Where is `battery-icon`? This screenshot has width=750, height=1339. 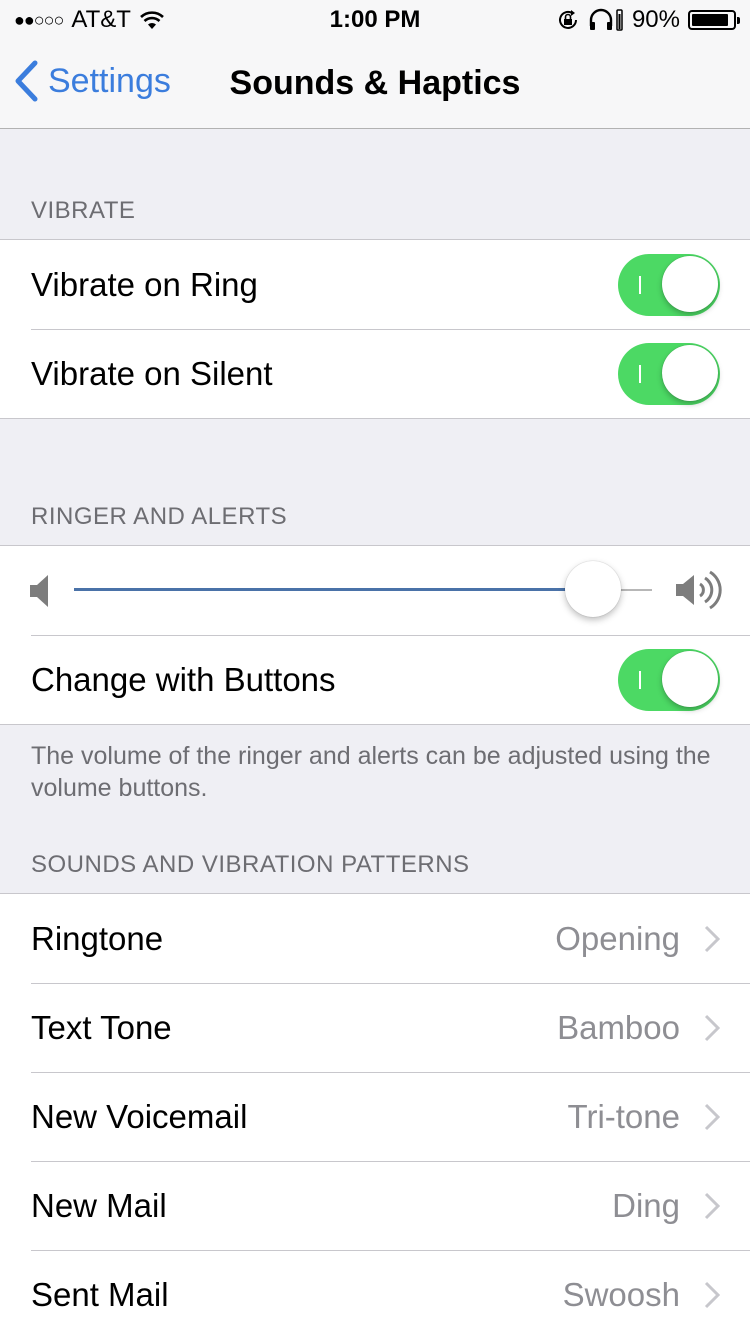 battery-icon is located at coordinates (714, 20).